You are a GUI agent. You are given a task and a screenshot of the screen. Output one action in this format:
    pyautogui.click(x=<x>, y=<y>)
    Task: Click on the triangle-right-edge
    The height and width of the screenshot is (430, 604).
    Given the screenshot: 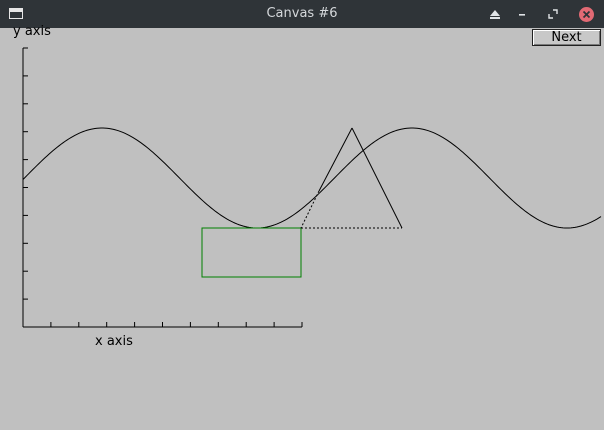 What is the action you would take?
    pyautogui.click(x=377, y=178)
    